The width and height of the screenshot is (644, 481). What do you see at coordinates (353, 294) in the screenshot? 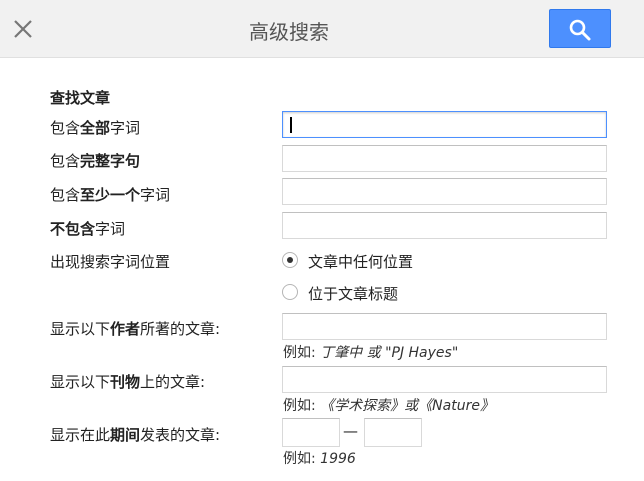
I see `radio-title-label: 位于文章标题` at bounding box center [353, 294].